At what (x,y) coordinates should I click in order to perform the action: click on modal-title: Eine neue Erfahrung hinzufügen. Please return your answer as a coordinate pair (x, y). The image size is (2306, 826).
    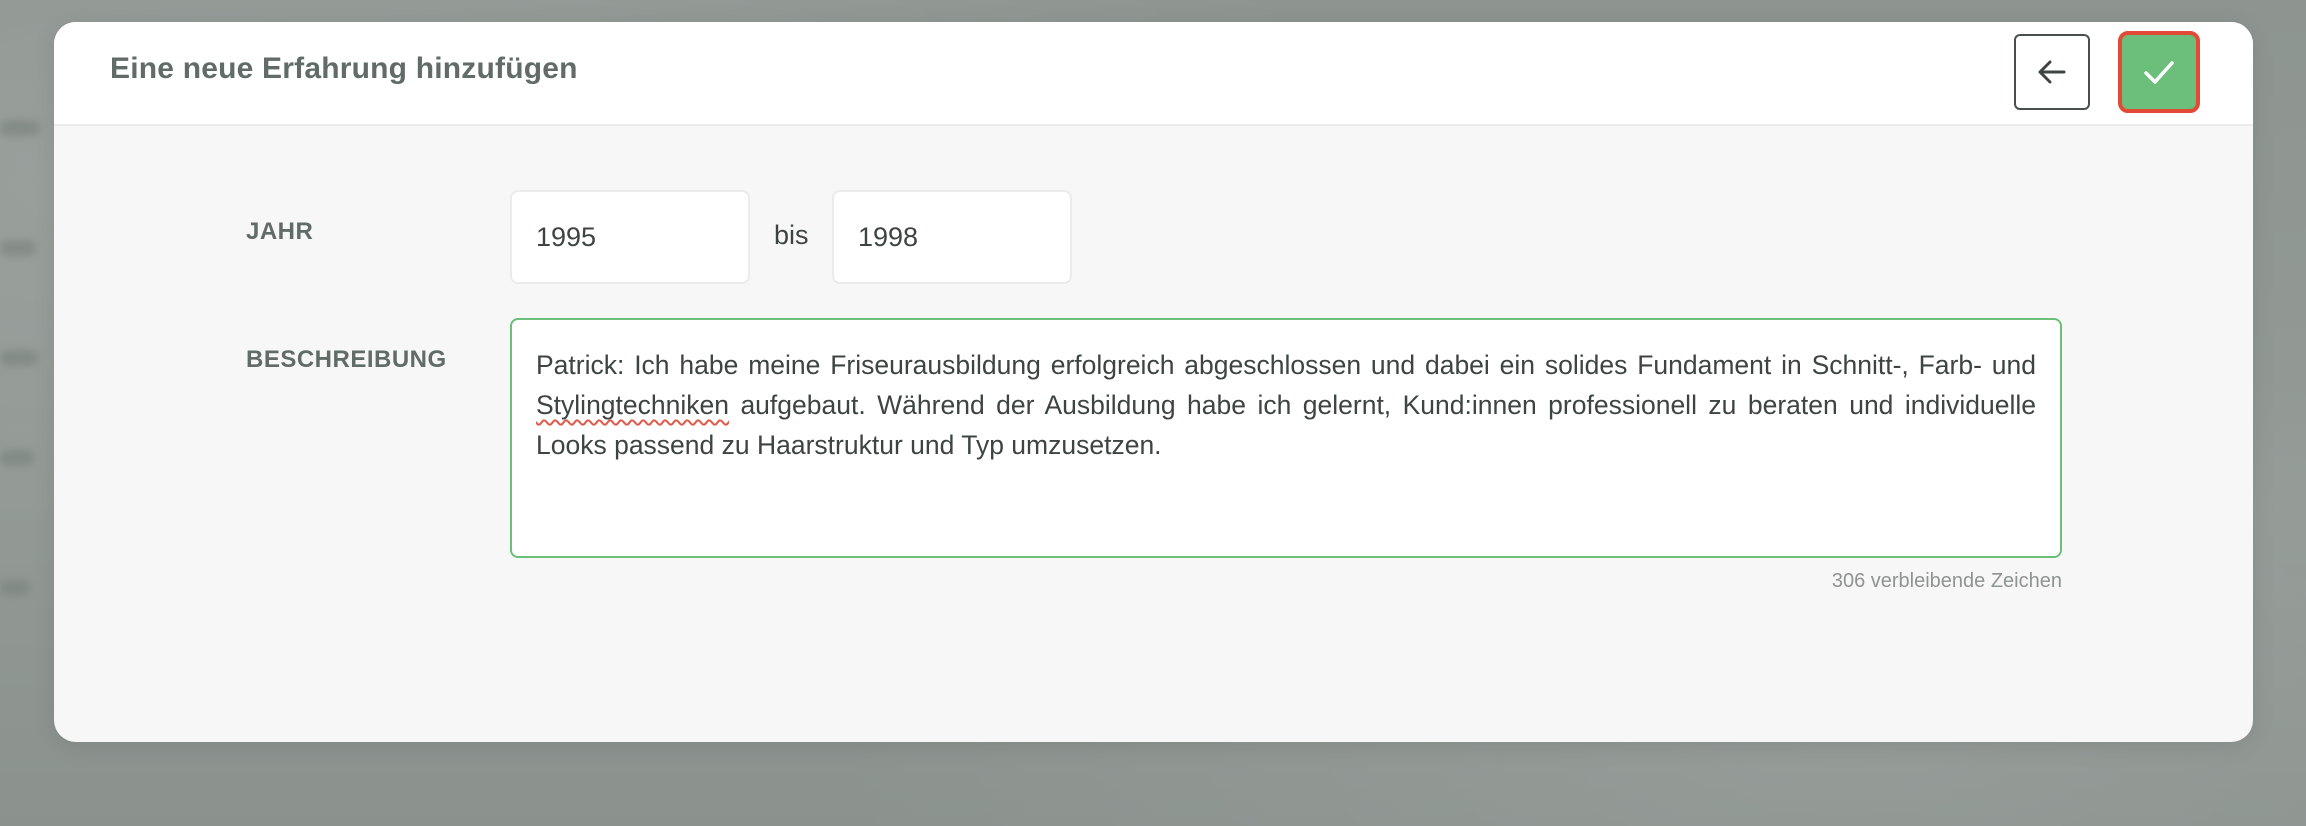
    Looking at the image, I should click on (344, 68).